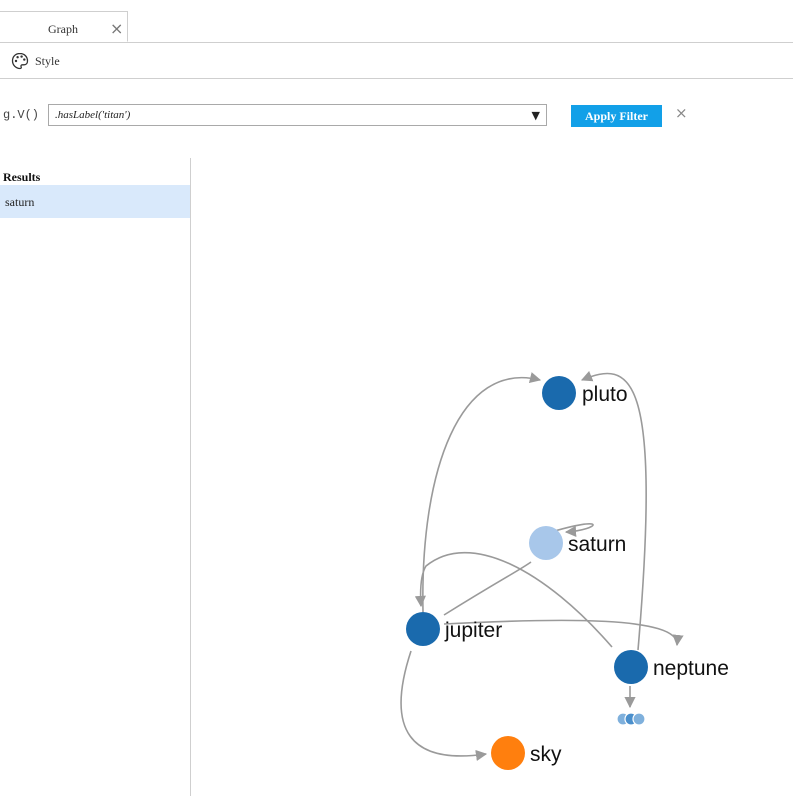 The image size is (793, 796). What do you see at coordinates (605, 394) in the screenshot?
I see `node-label: pluto` at bounding box center [605, 394].